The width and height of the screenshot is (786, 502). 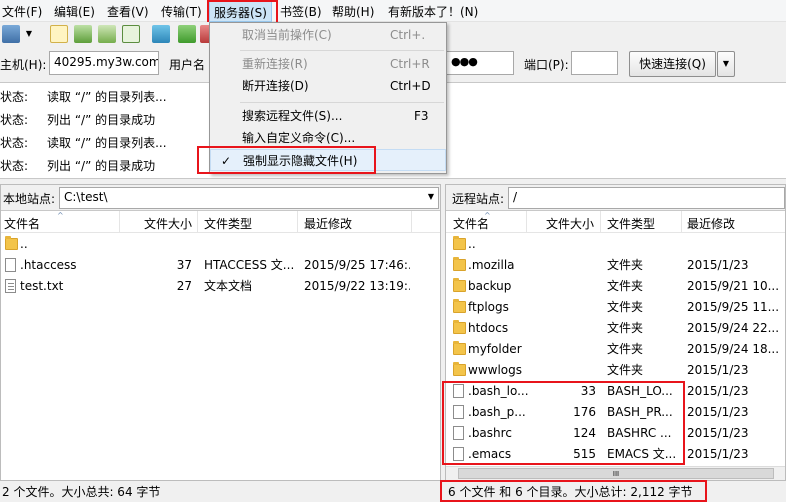 I want to click on file-size: 27, so click(x=184, y=286).